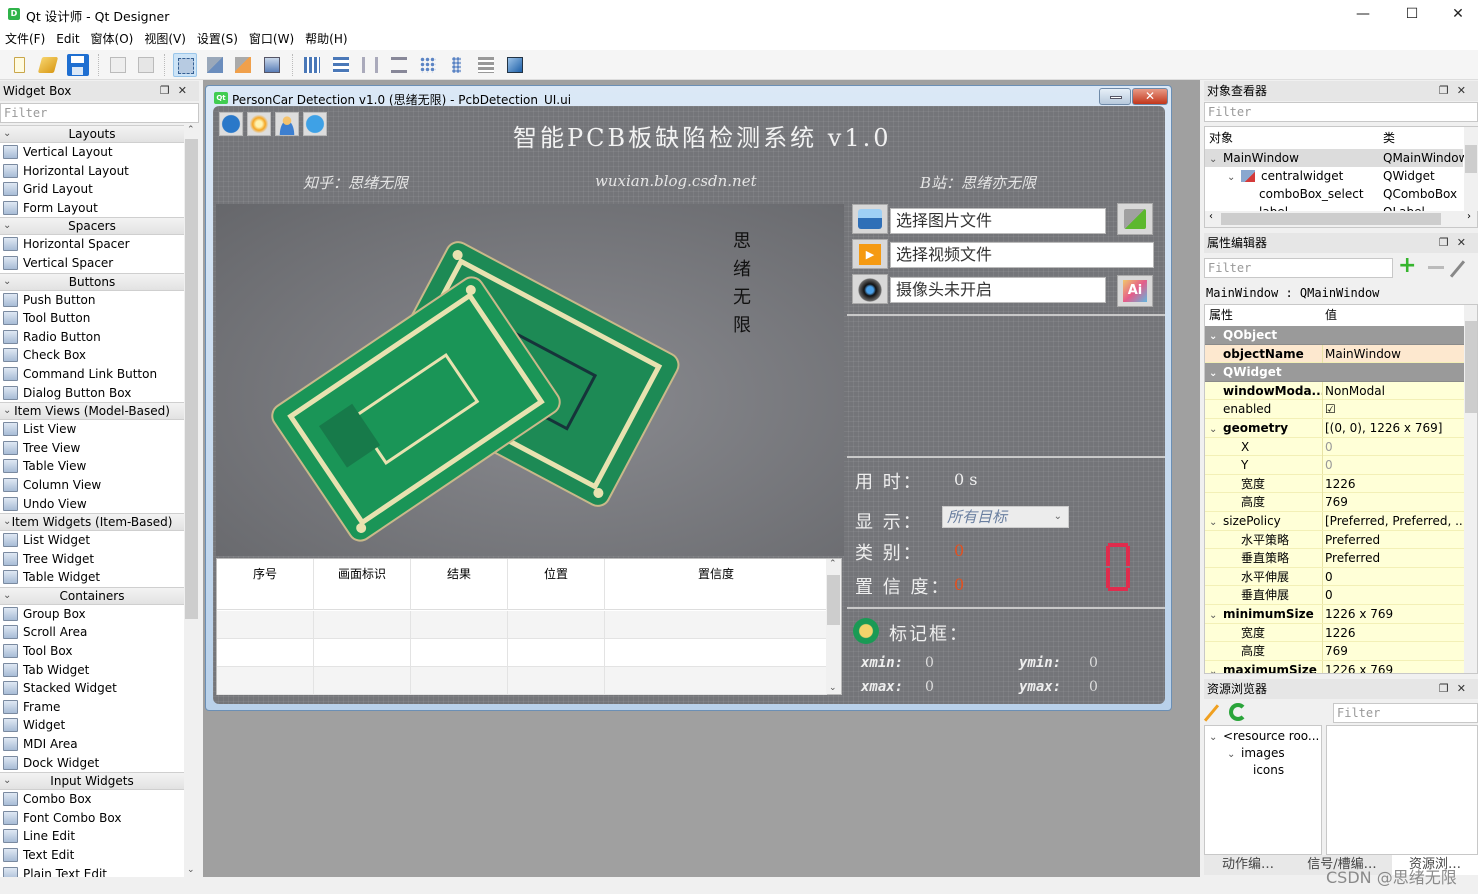 The width and height of the screenshot is (1478, 894). What do you see at coordinates (185, 65) in the screenshot?
I see `edit-widgets-button` at bounding box center [185, 65].